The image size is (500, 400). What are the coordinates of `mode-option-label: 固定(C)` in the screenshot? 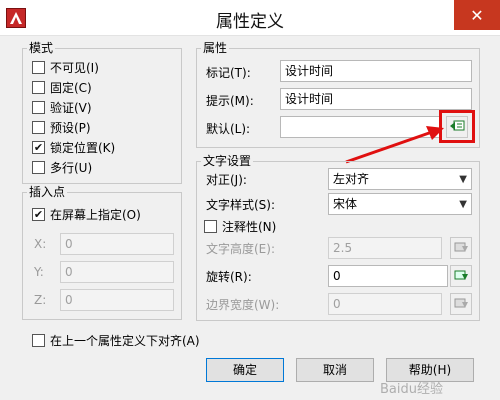 It's located at (71, 88).